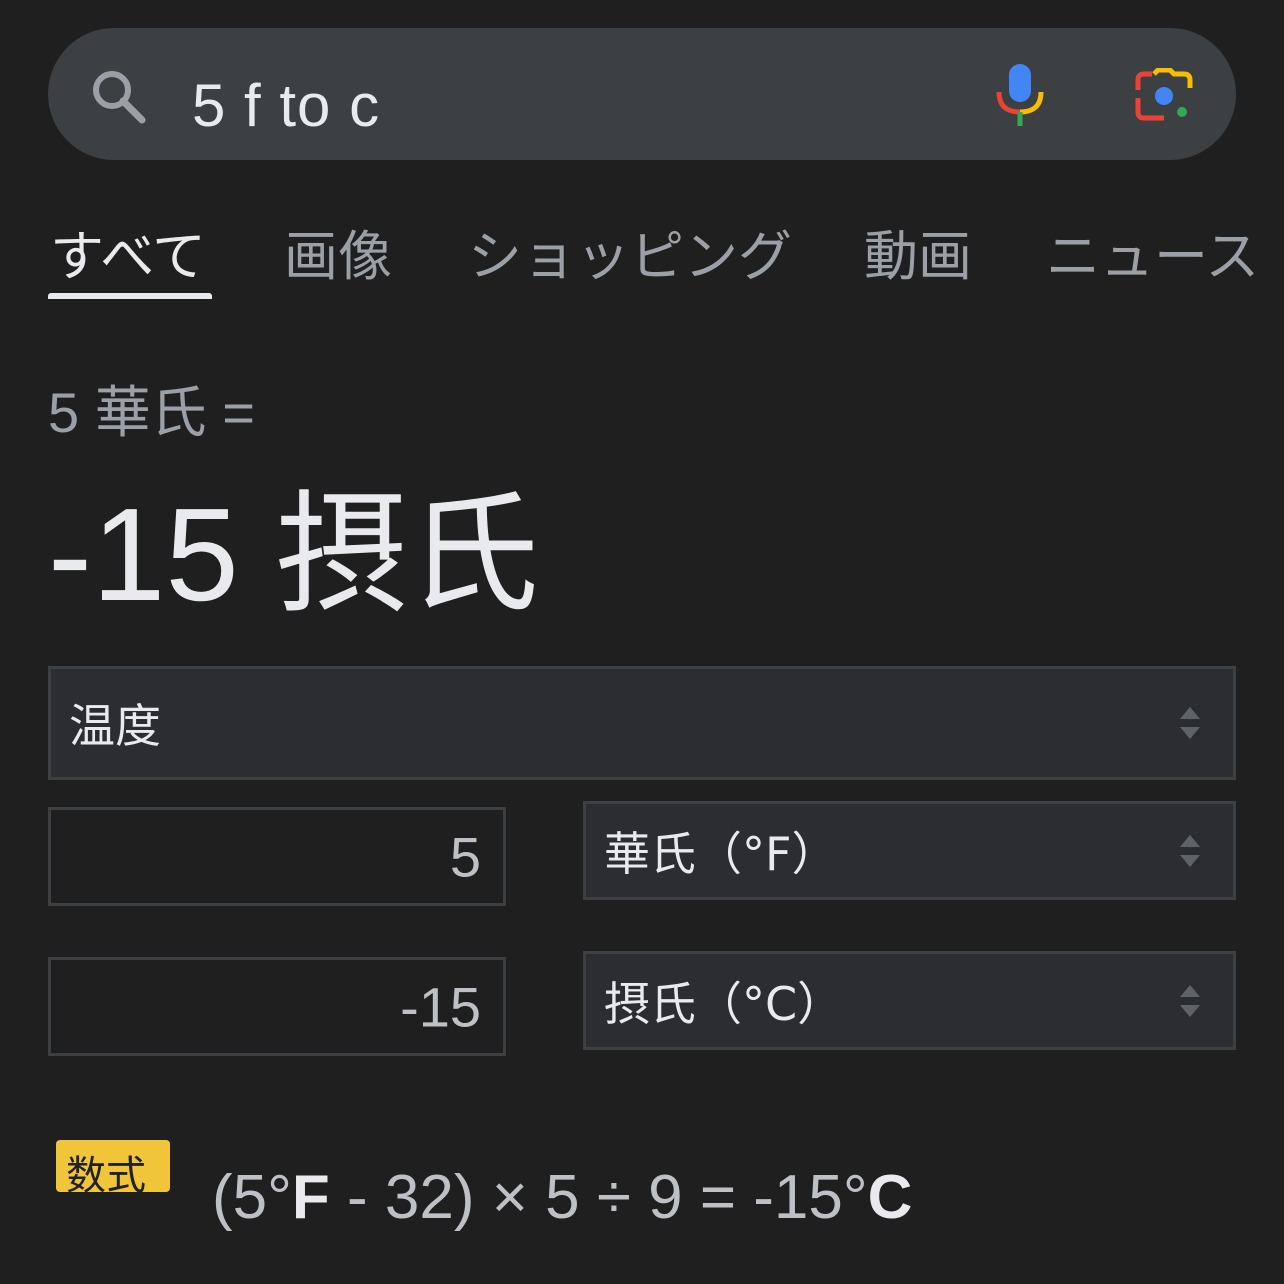  Describe the element at coordinates (1164, 96) in the screenshot. I see `lens-icon` at that location.